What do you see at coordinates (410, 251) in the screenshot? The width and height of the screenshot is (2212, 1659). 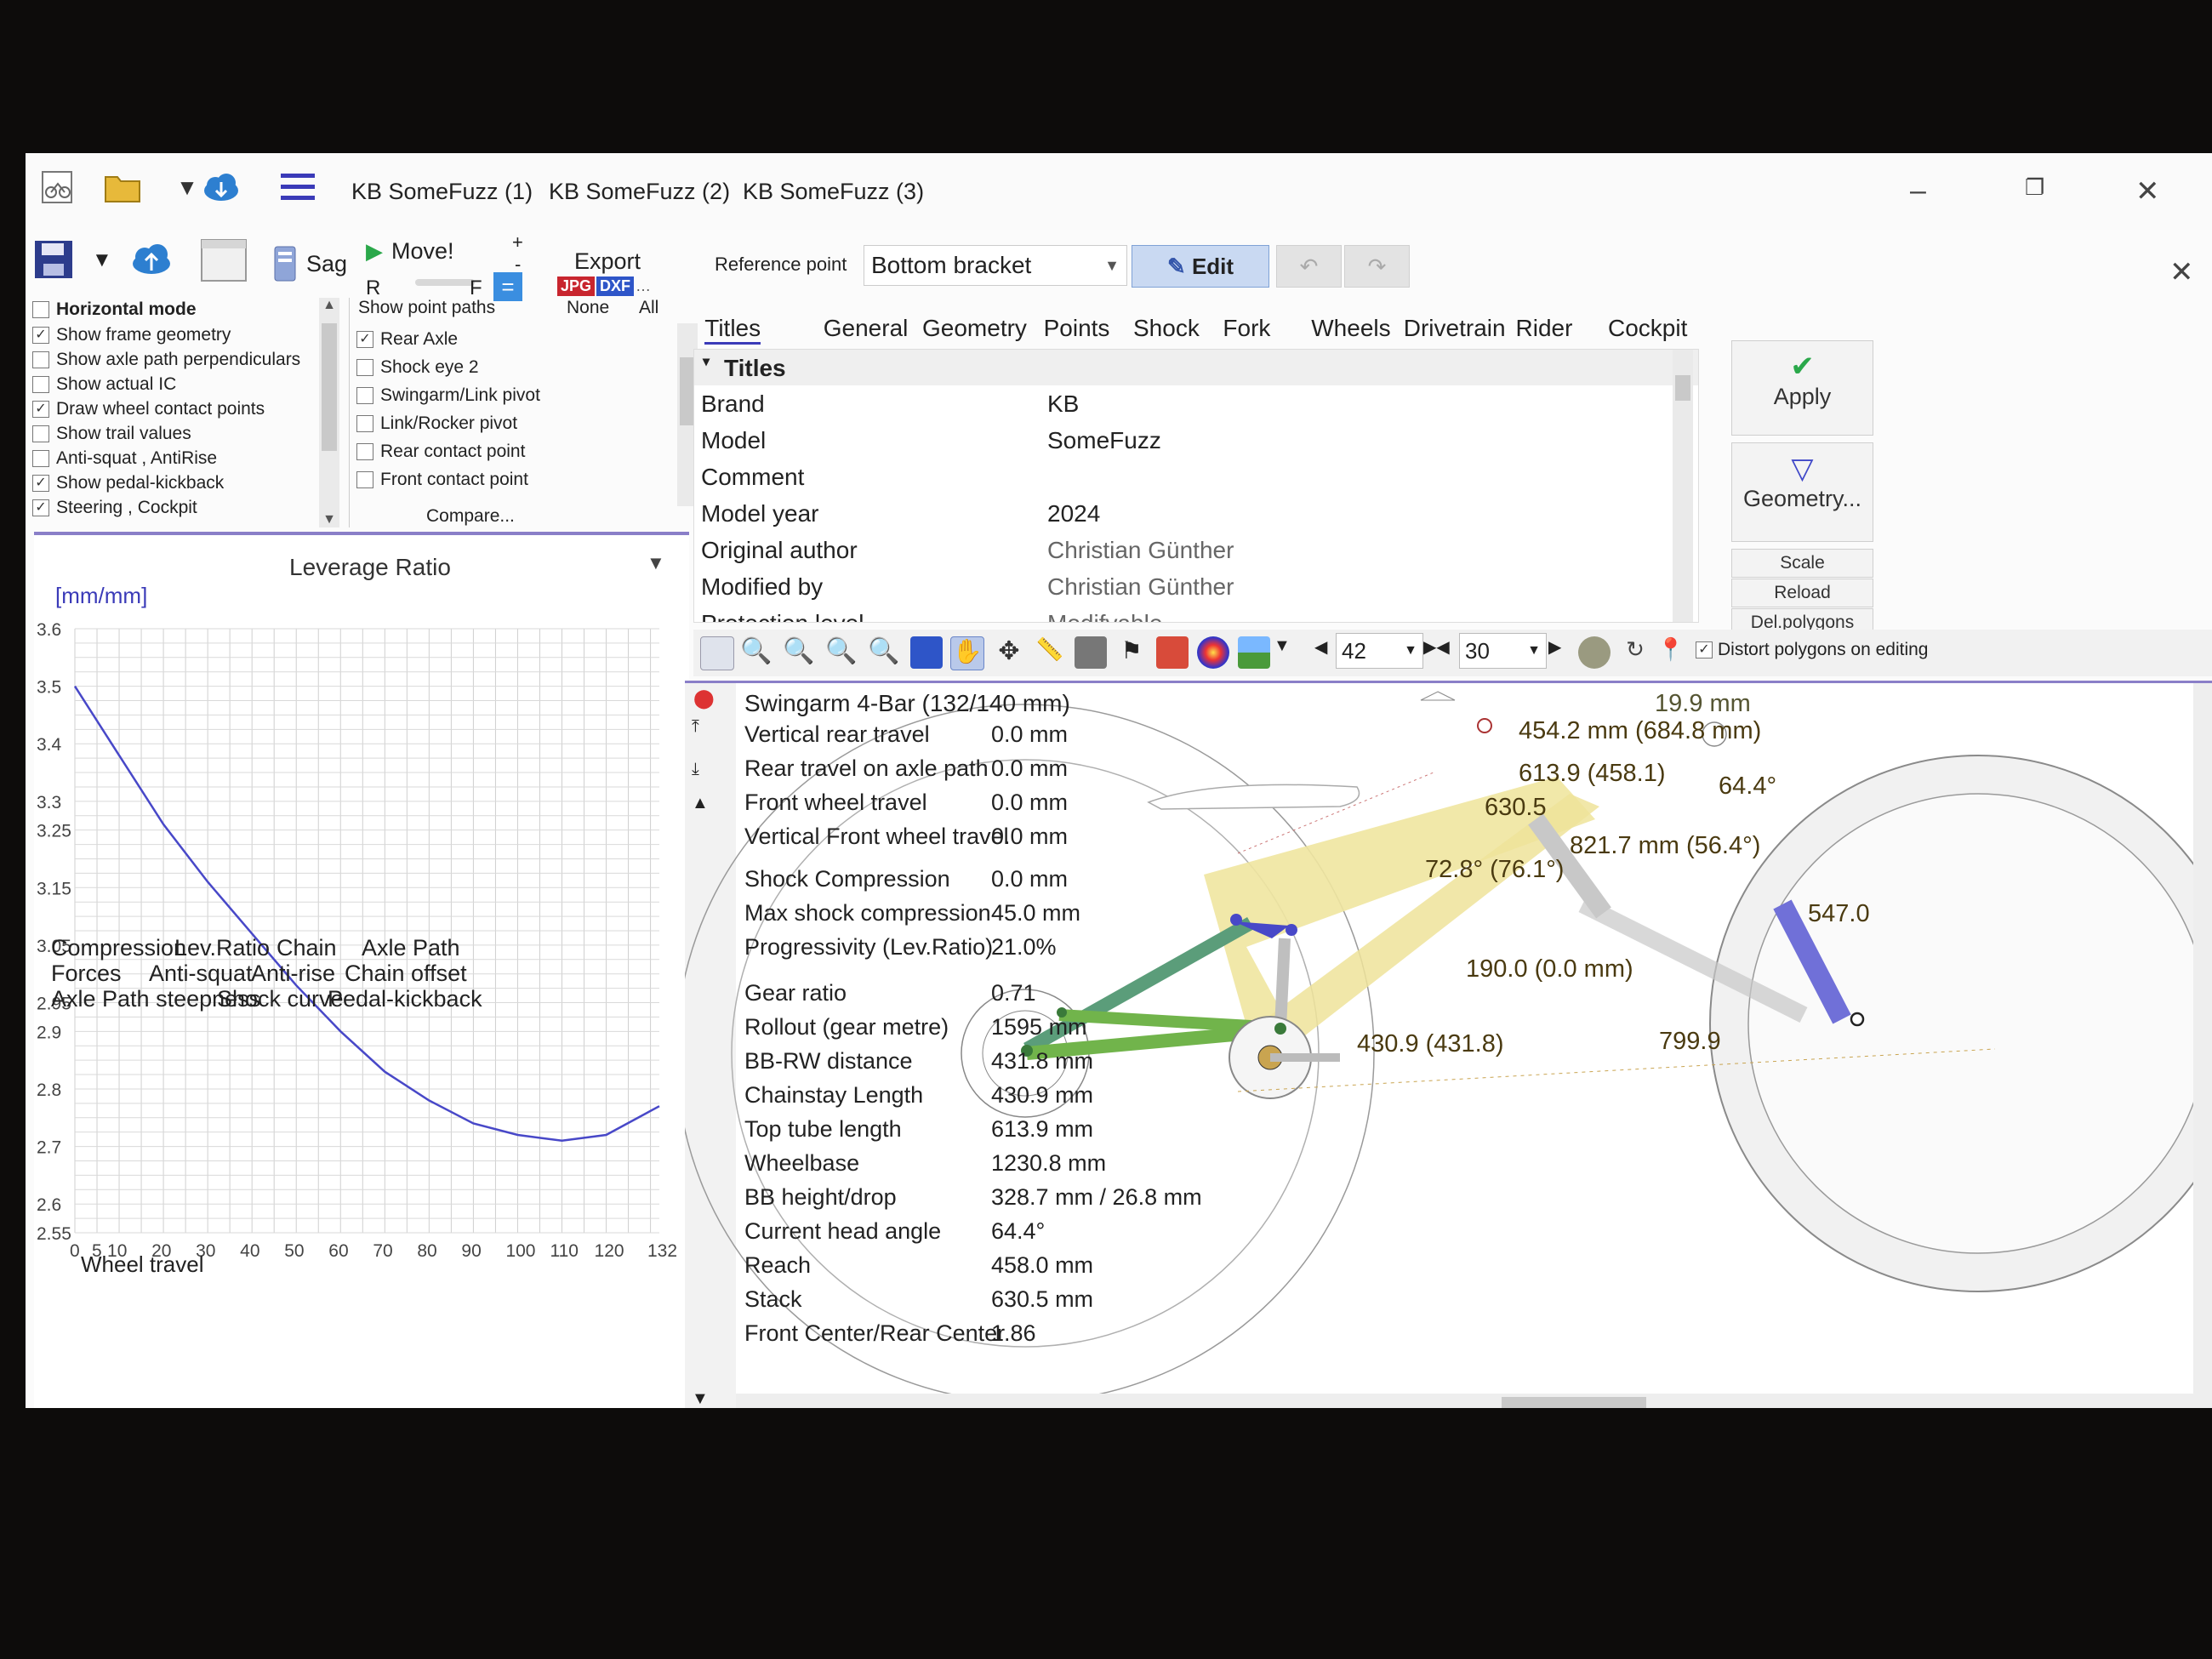 I see `move-button: ▶ Move!` at bounding box center [410, 251].